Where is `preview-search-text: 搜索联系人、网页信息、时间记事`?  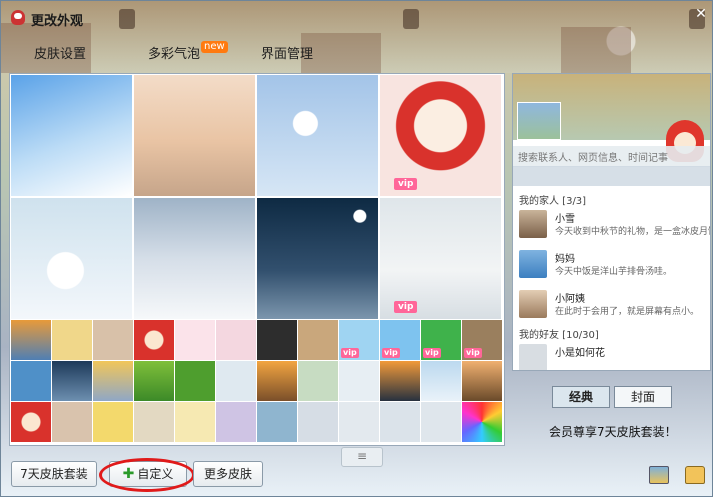 preview-search-text: 搜索联系人、网页信息、时间记事 is located at coordinates (593, 158).